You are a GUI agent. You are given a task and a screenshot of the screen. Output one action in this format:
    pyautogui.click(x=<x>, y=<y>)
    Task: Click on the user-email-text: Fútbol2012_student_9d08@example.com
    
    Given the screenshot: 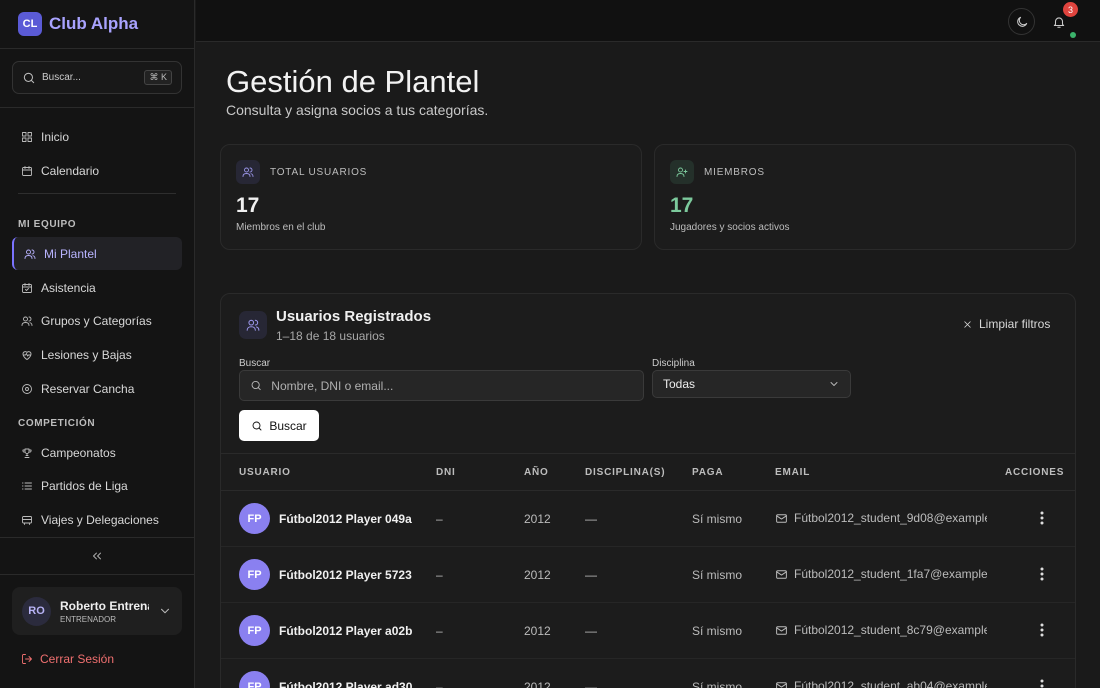 What is the action you would take?
    pyautogui.click(x=890, y=518)
    